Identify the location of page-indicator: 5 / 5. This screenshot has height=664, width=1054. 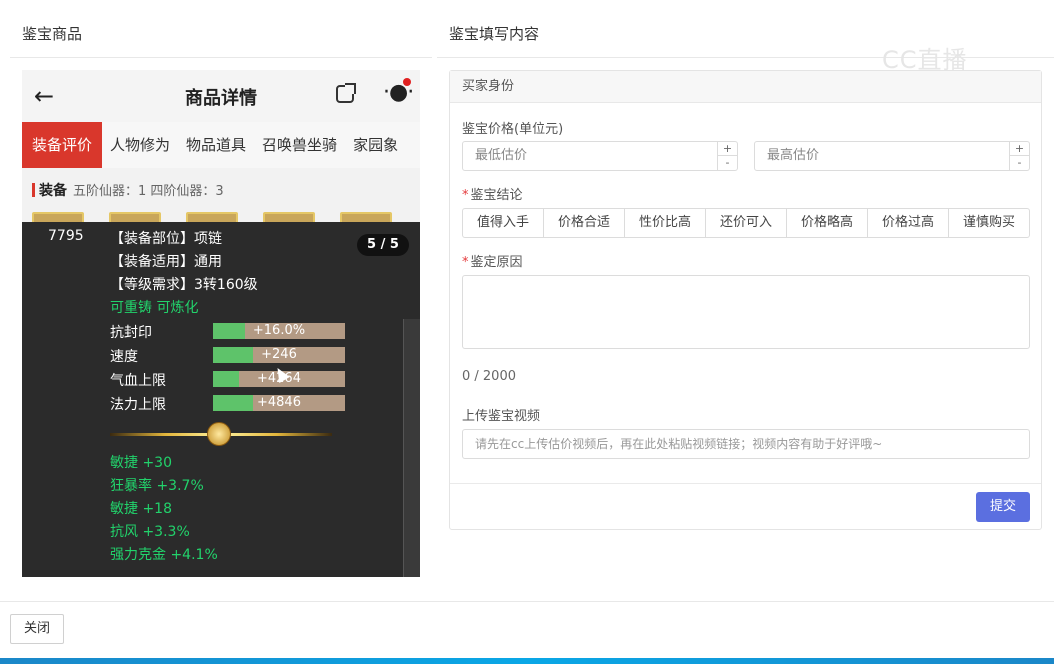
(383, 245).